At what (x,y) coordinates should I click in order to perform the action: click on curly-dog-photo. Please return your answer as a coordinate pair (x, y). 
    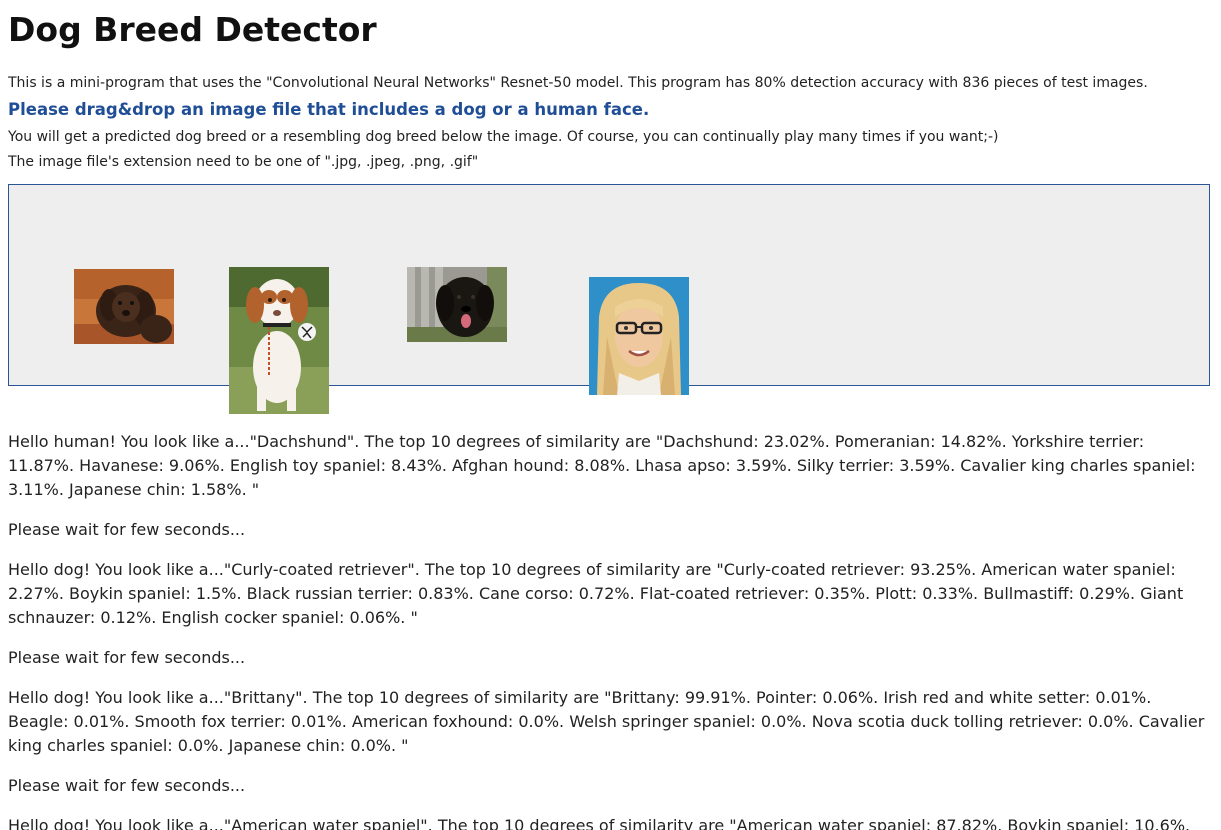
    Looking at the image, I should click on (124, 306).